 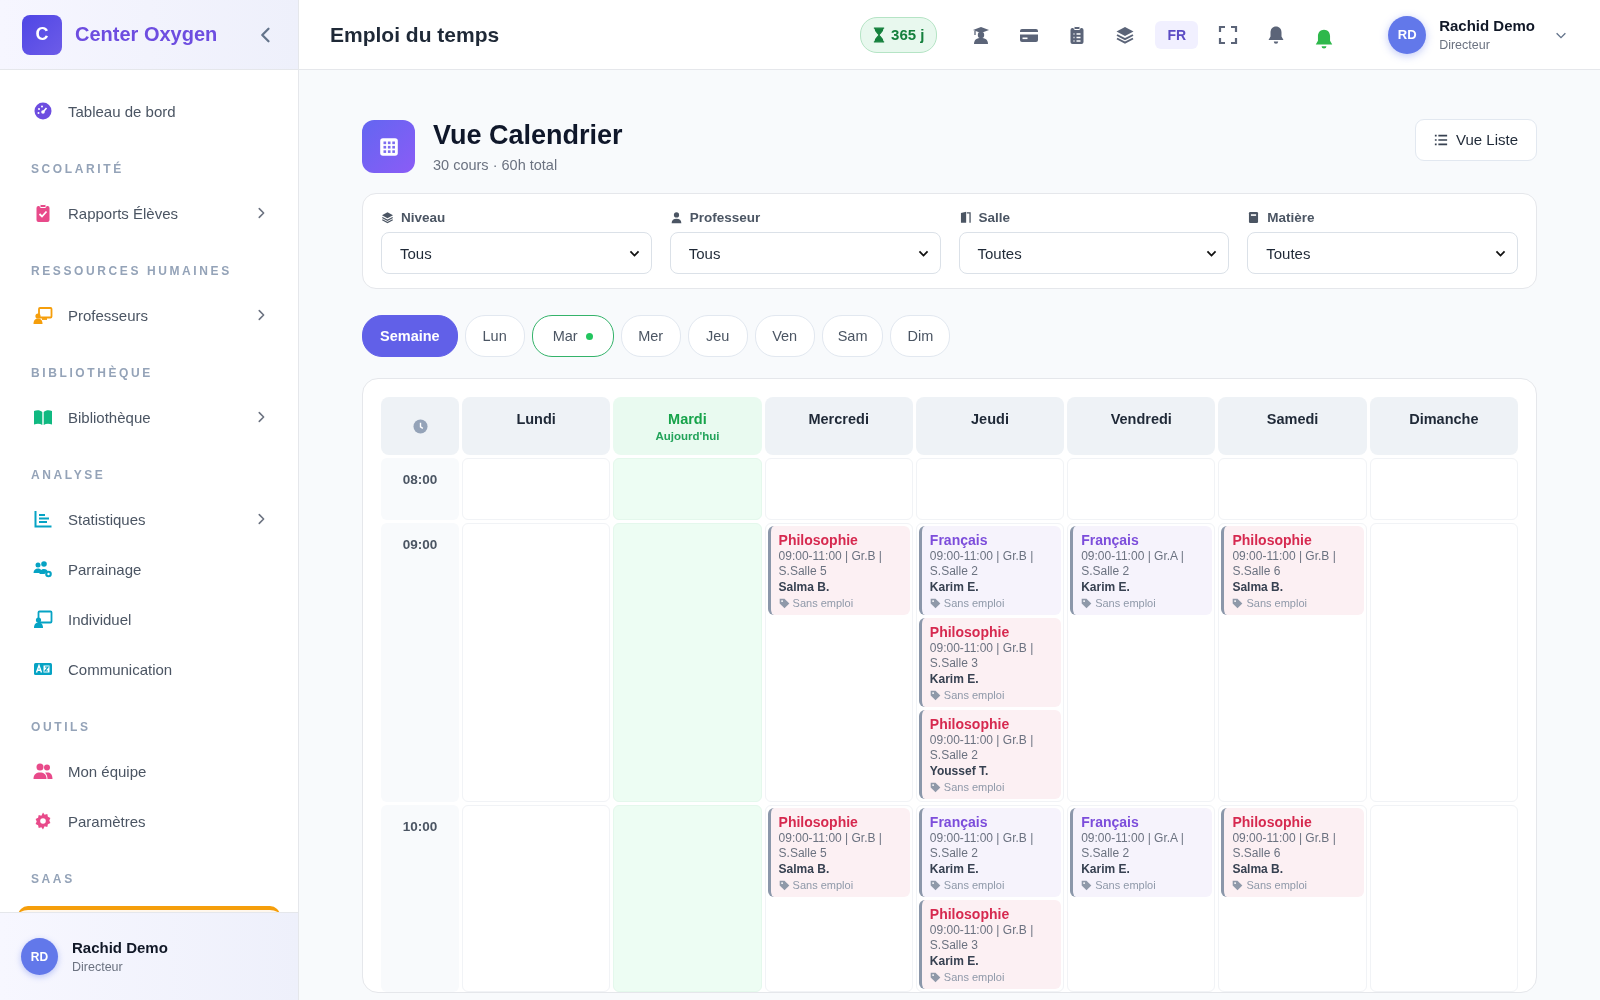 What do you see at coordinates (852, 336) in the screenshot?
I see `day-tab: Sam` at bounding box center [852, 336].